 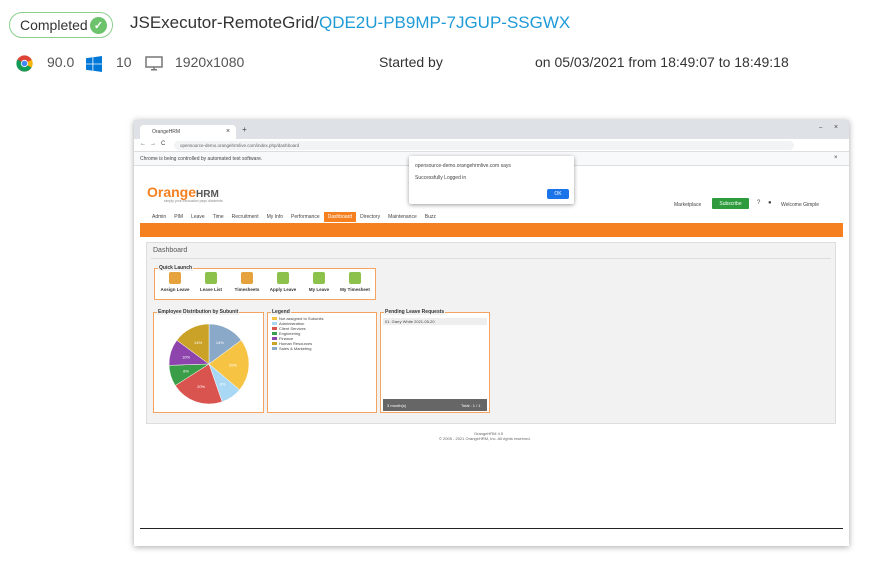 What do you see at coordinates (176, 268) in the screenshot?
I see `quick-launch-title: Quick Launch` at bounding box center [176, 268].